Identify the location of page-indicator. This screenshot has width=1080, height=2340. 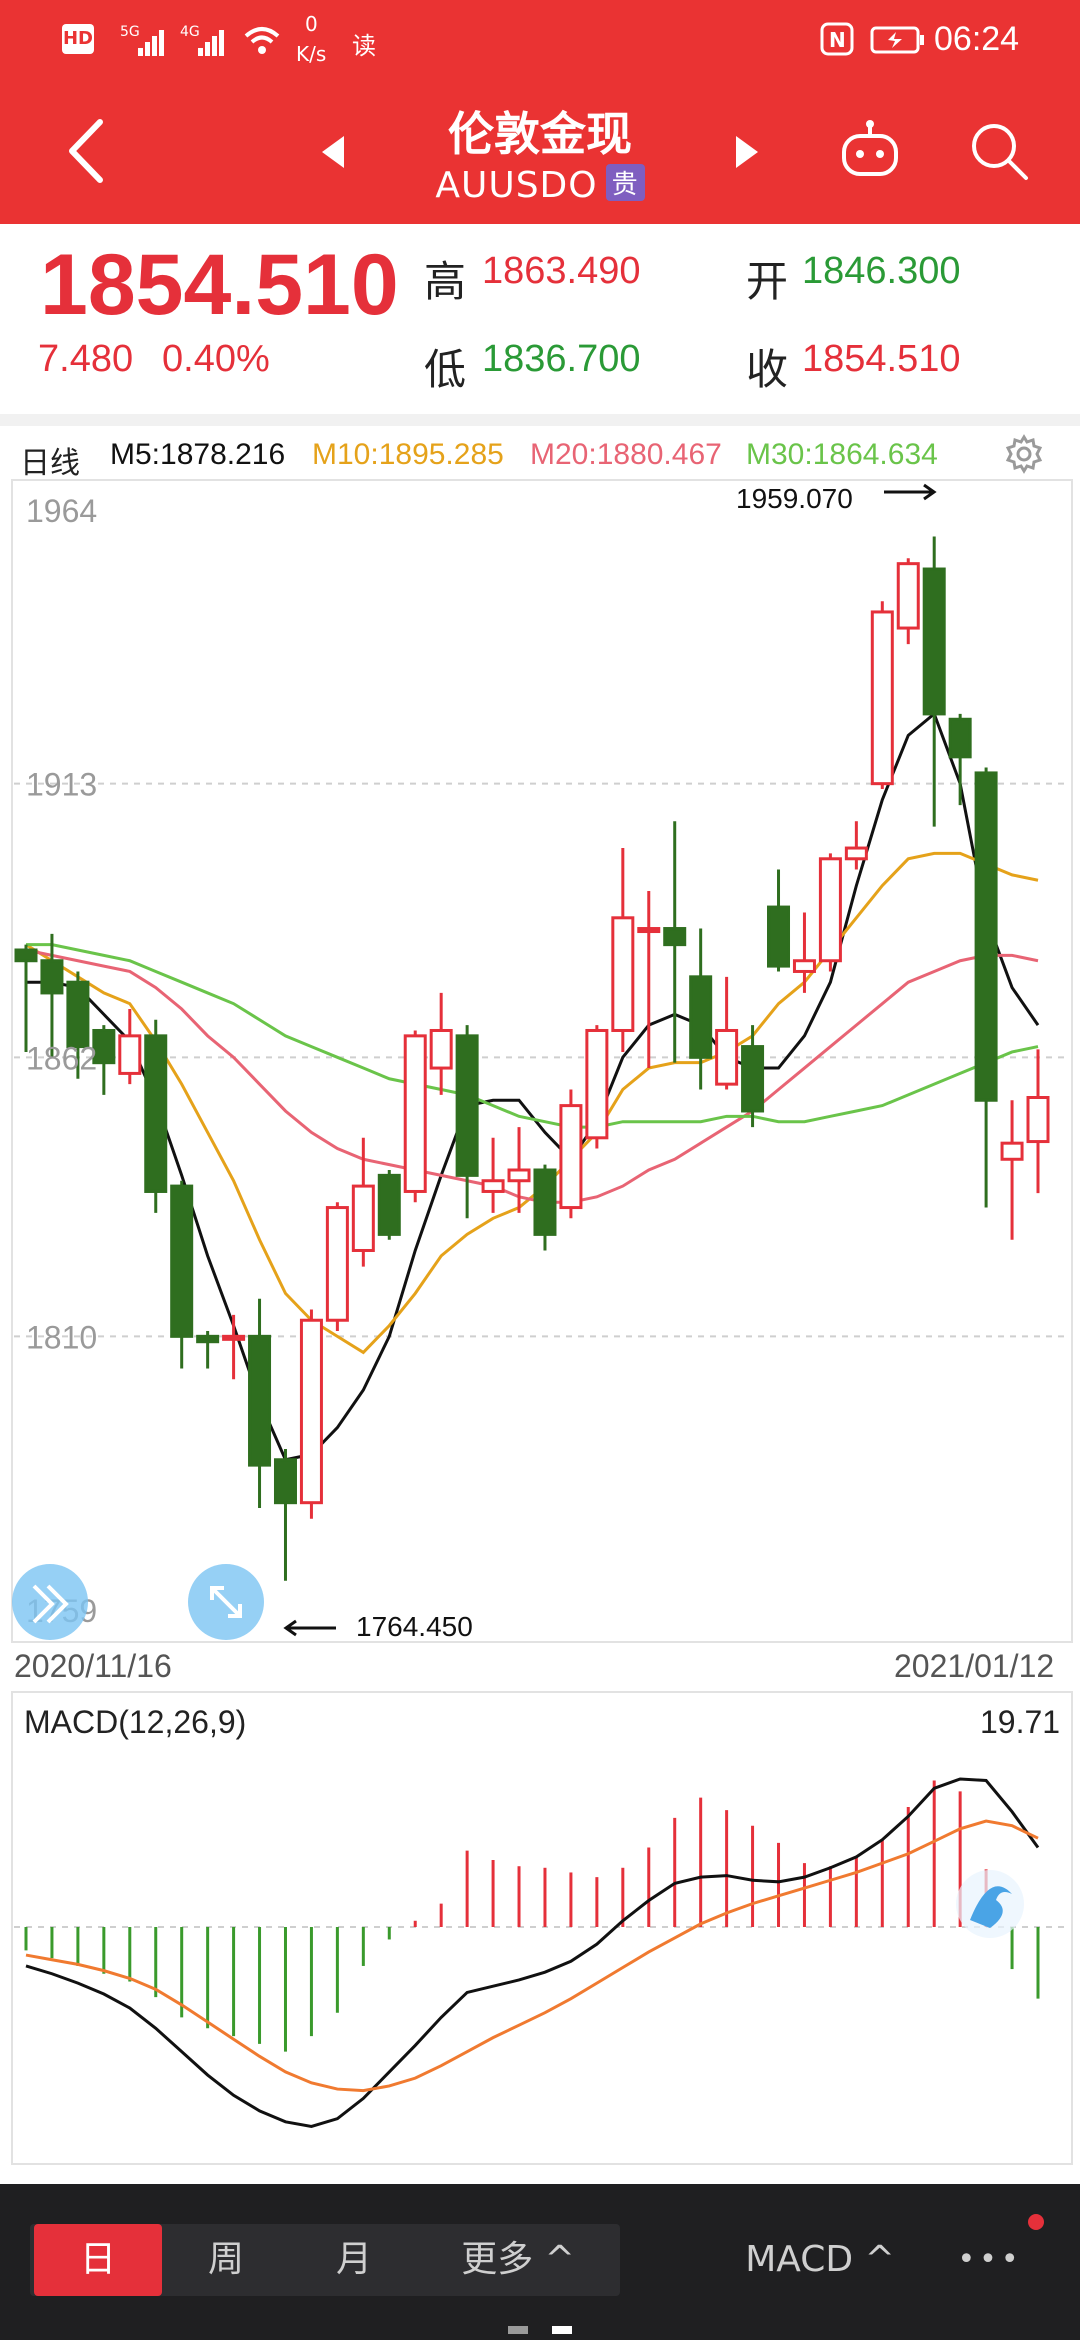
(518, 2330).